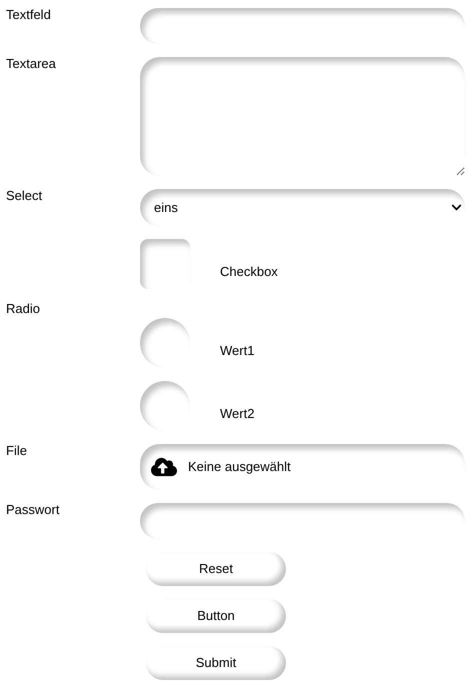 This screenshot has width=475, height=691. What do you see at coordinates (31, 64) in the screenshot?
I see `field-label: Textarea` at bounding box center [31, 64].